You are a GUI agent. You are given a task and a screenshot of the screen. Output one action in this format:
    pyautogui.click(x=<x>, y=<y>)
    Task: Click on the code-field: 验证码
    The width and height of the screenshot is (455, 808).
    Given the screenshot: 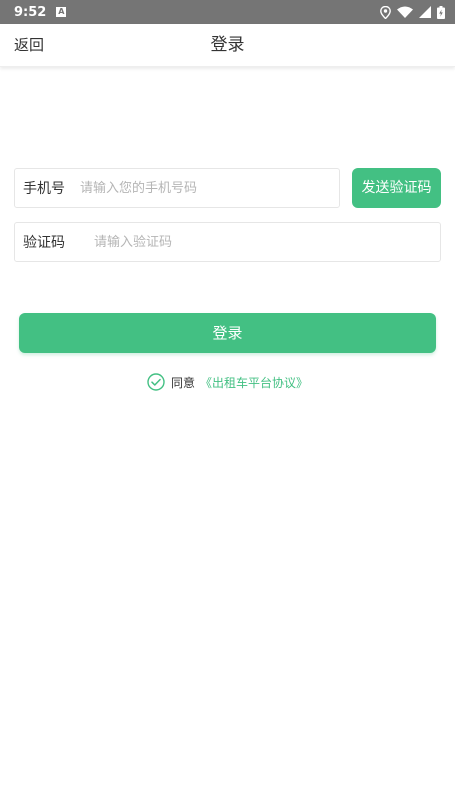 What is the action you would take?
    pyautogui.click(x=227, y=242)
    